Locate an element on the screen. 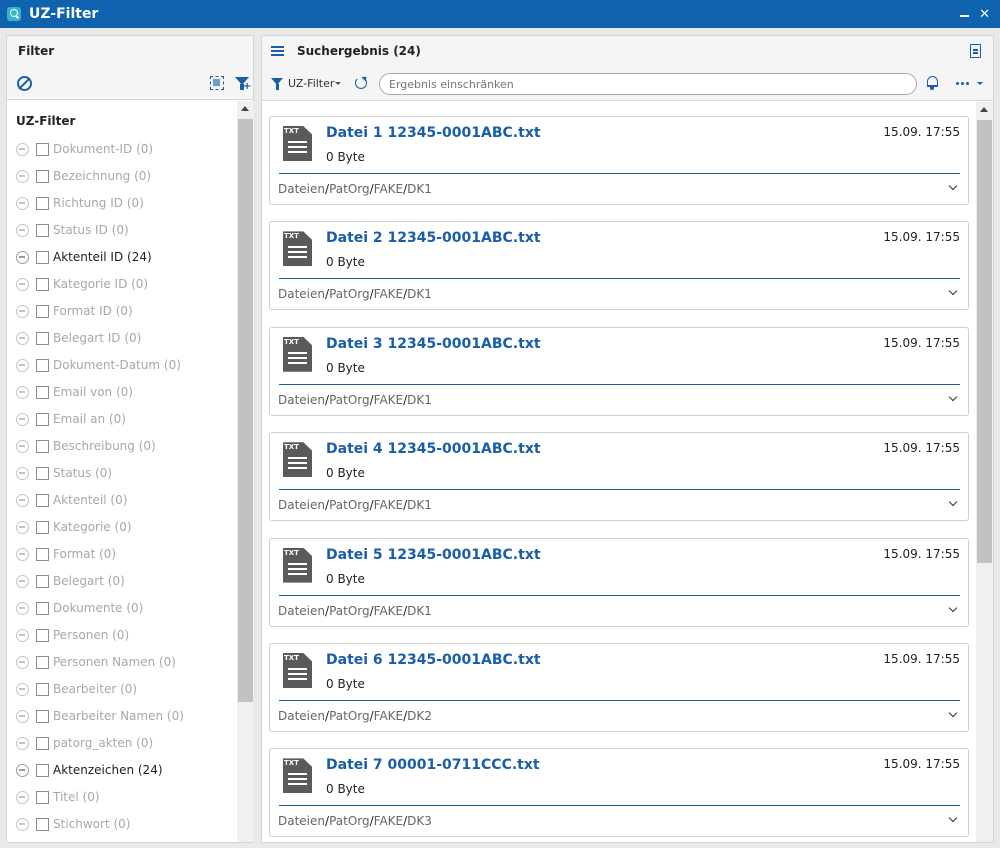 This screenshot has height=848, width=1000. filter-item: Aktenteil ID (24) is located at coordinates (84, 257).